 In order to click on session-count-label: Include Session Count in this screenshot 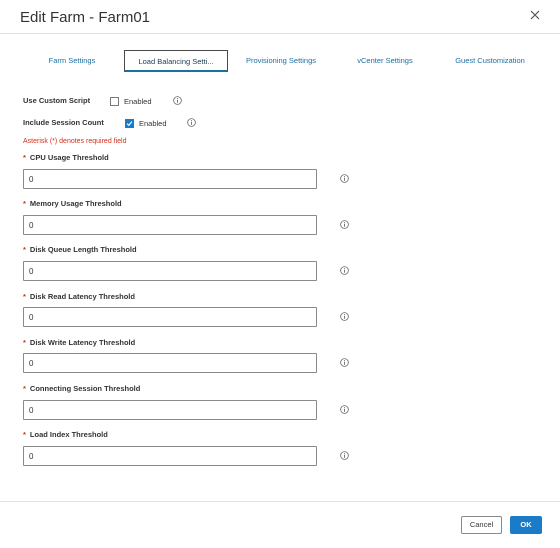, I will do `click(63, 122)`.